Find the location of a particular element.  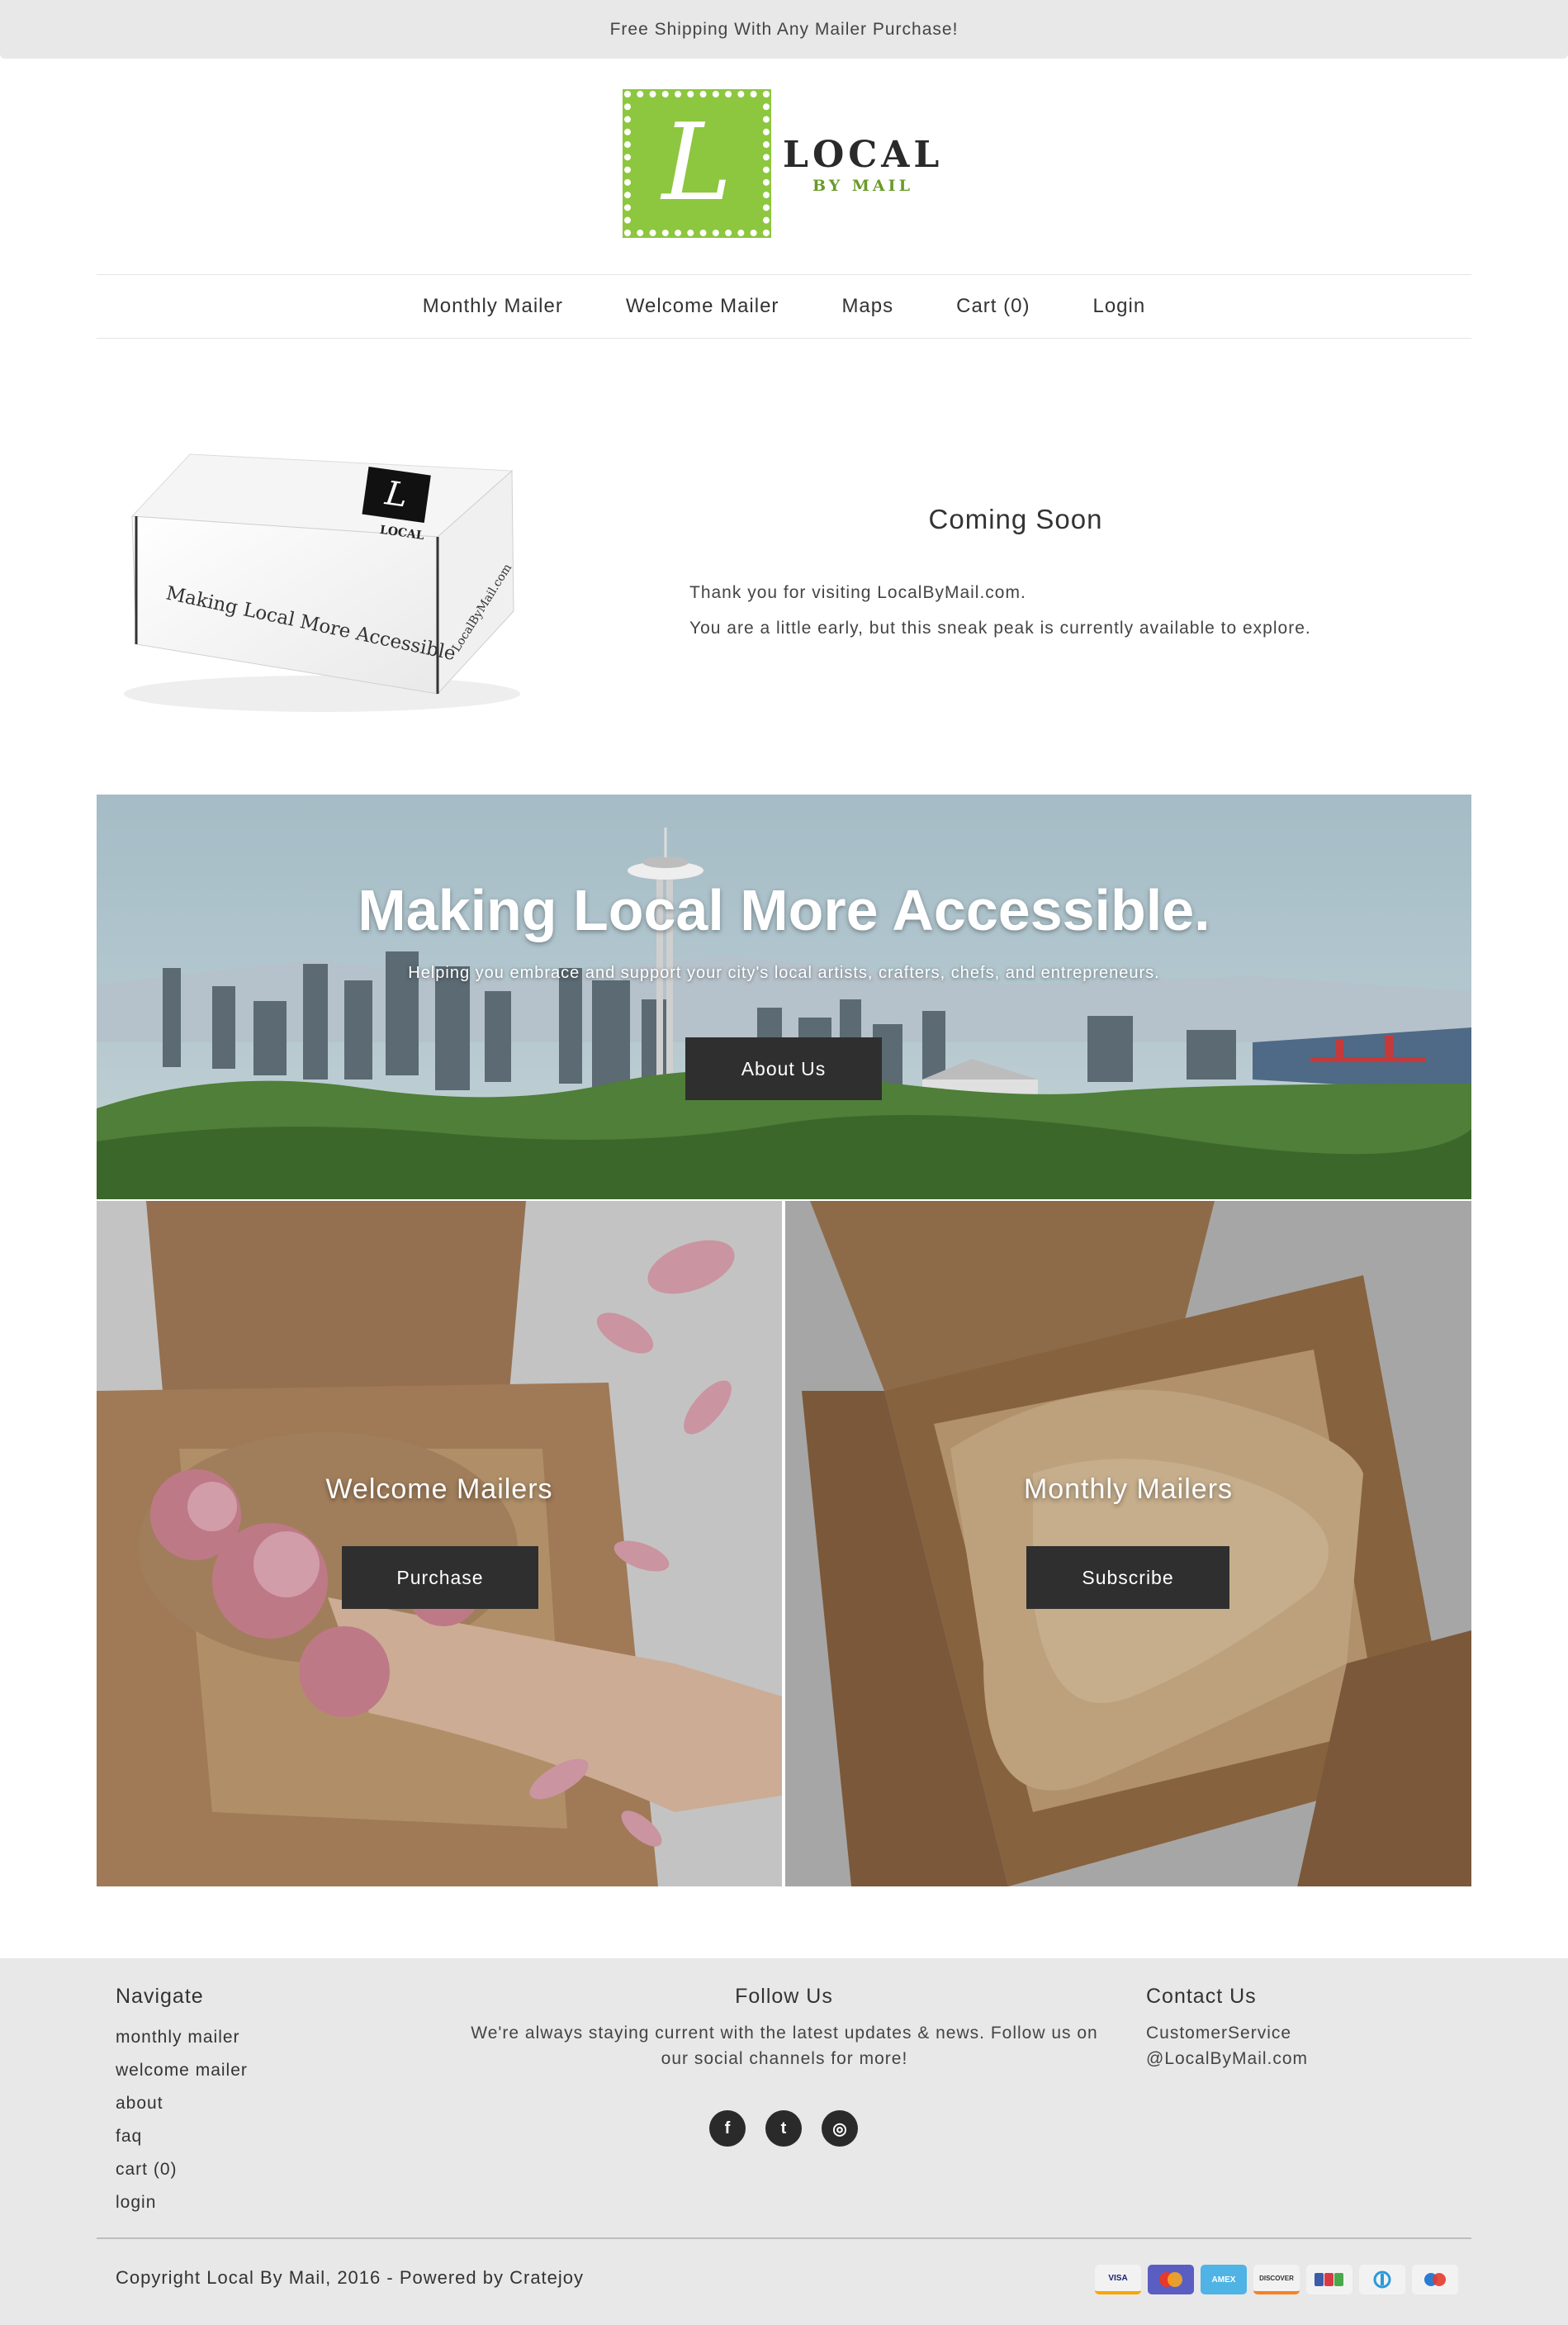

logo-wordmark: LOCAL is located at coordinates (863, 155).